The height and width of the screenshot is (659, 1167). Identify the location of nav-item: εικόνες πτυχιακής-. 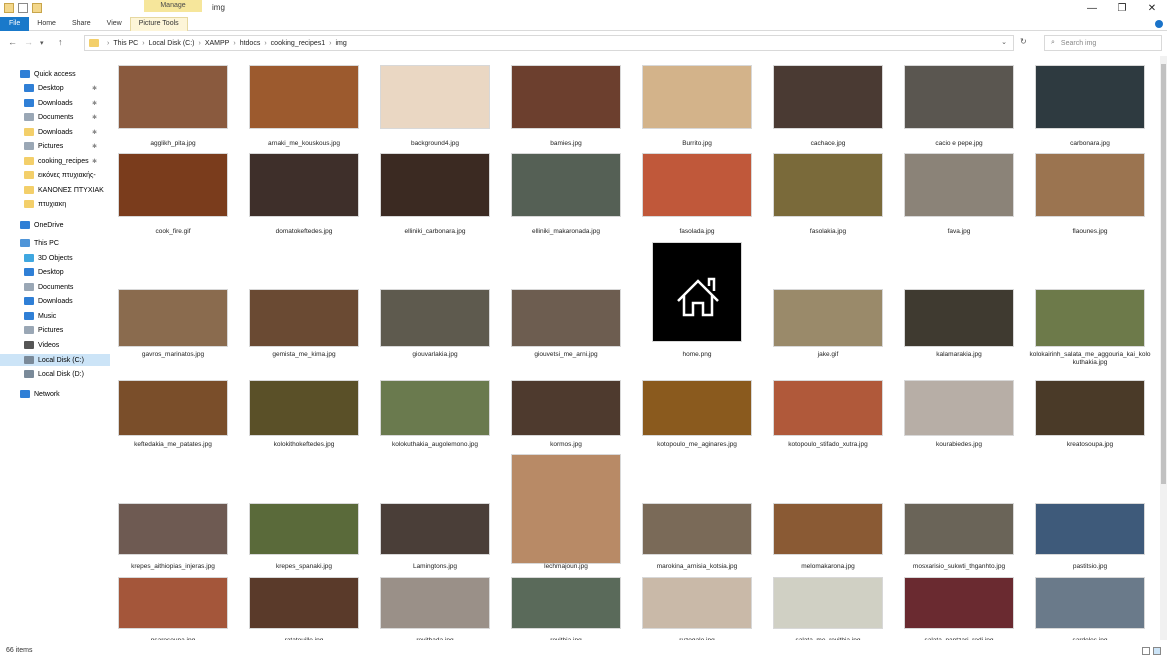
(48, 175).